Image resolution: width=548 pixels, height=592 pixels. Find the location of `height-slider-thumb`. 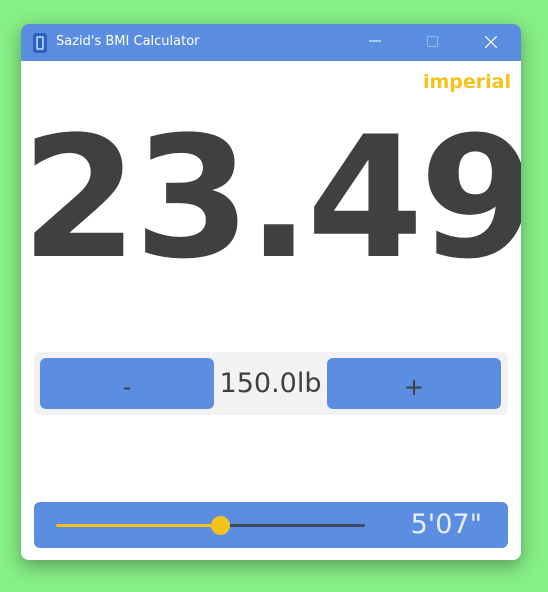

height-slider-thumb is located at coordinates (220, 525).